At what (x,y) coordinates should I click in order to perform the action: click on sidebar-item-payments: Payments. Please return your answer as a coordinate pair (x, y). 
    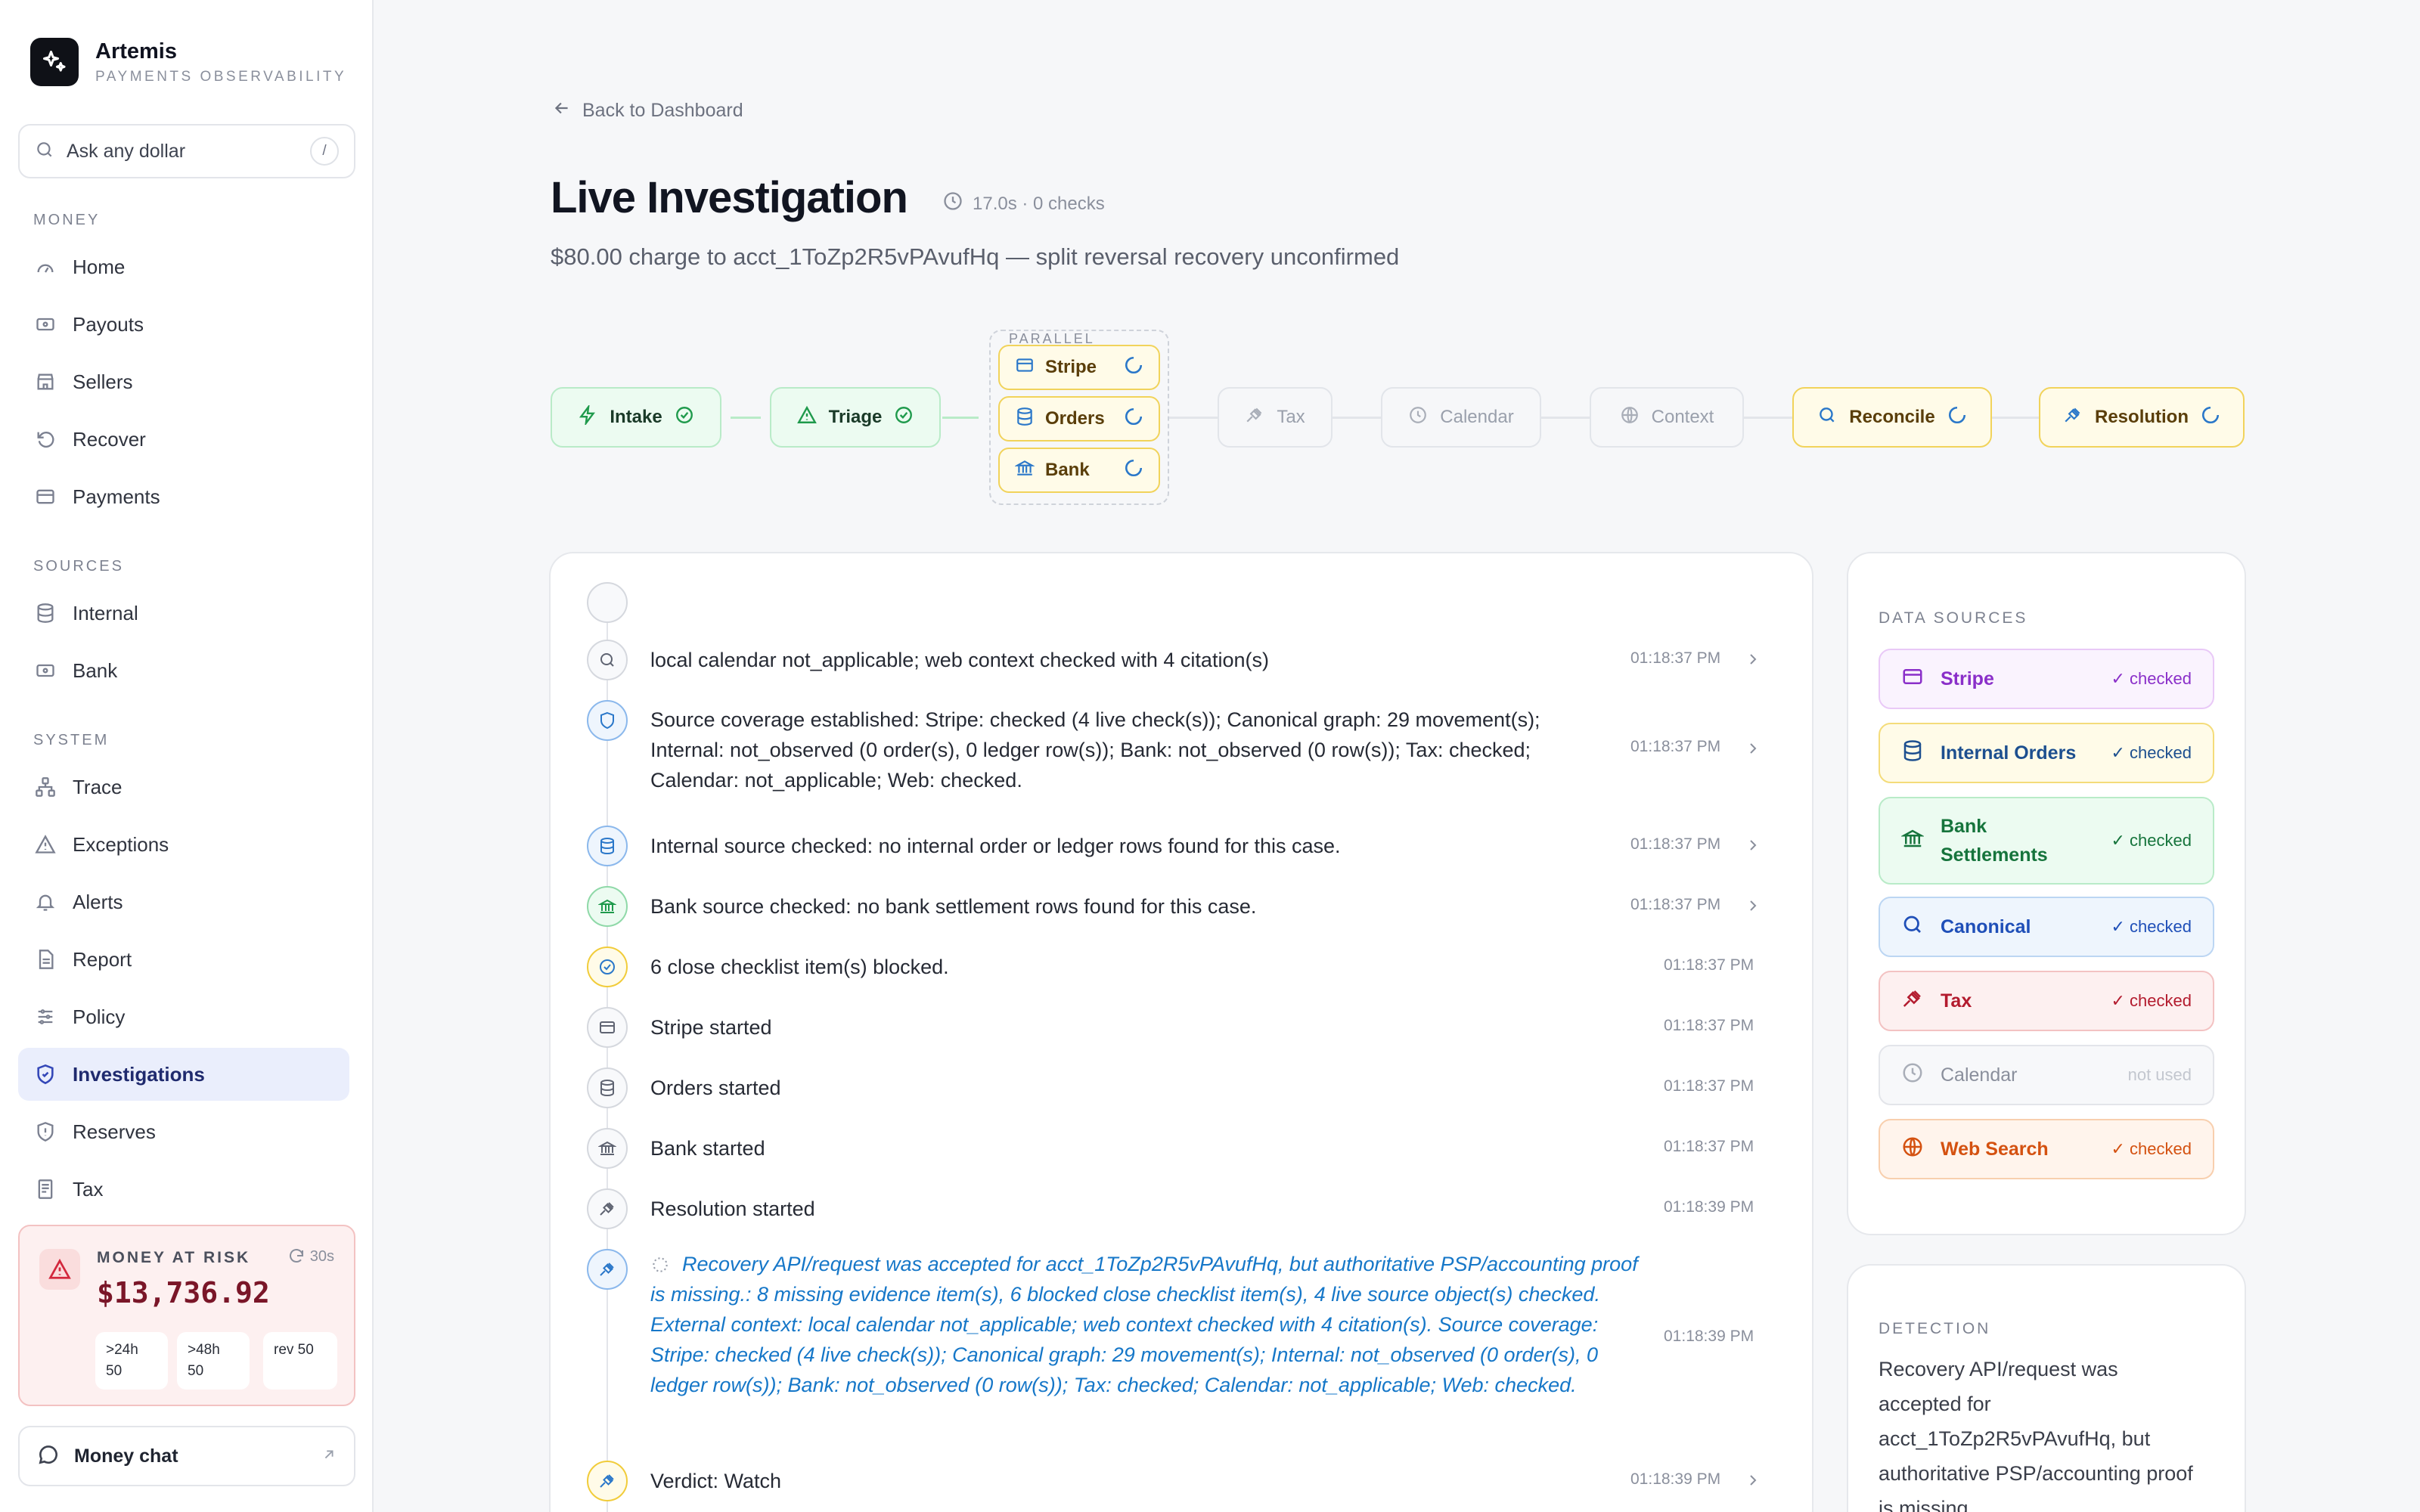
    Looking at the image, I should click on (183, 497).